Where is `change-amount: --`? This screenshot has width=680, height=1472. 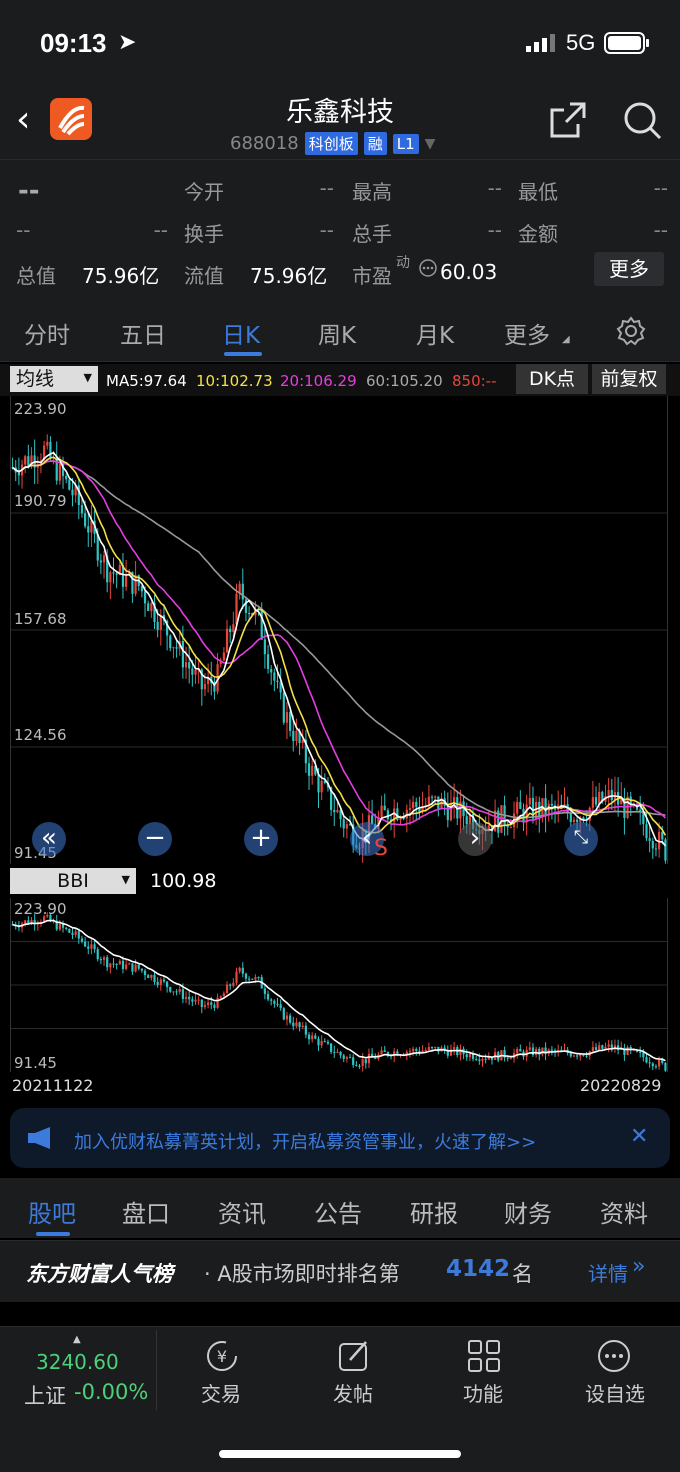
change-amount: -- is located at coordinates (23, 230).